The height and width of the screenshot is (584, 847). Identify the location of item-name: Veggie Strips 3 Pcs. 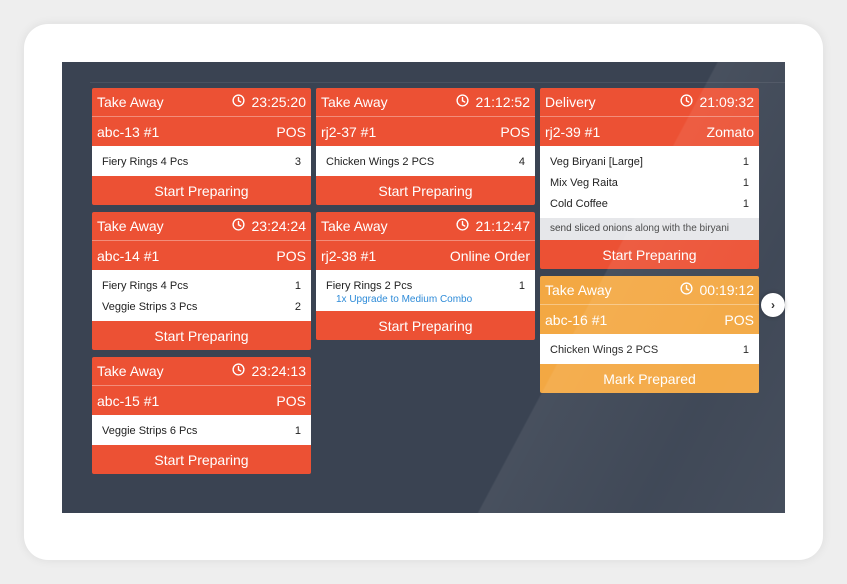
(150, 306).